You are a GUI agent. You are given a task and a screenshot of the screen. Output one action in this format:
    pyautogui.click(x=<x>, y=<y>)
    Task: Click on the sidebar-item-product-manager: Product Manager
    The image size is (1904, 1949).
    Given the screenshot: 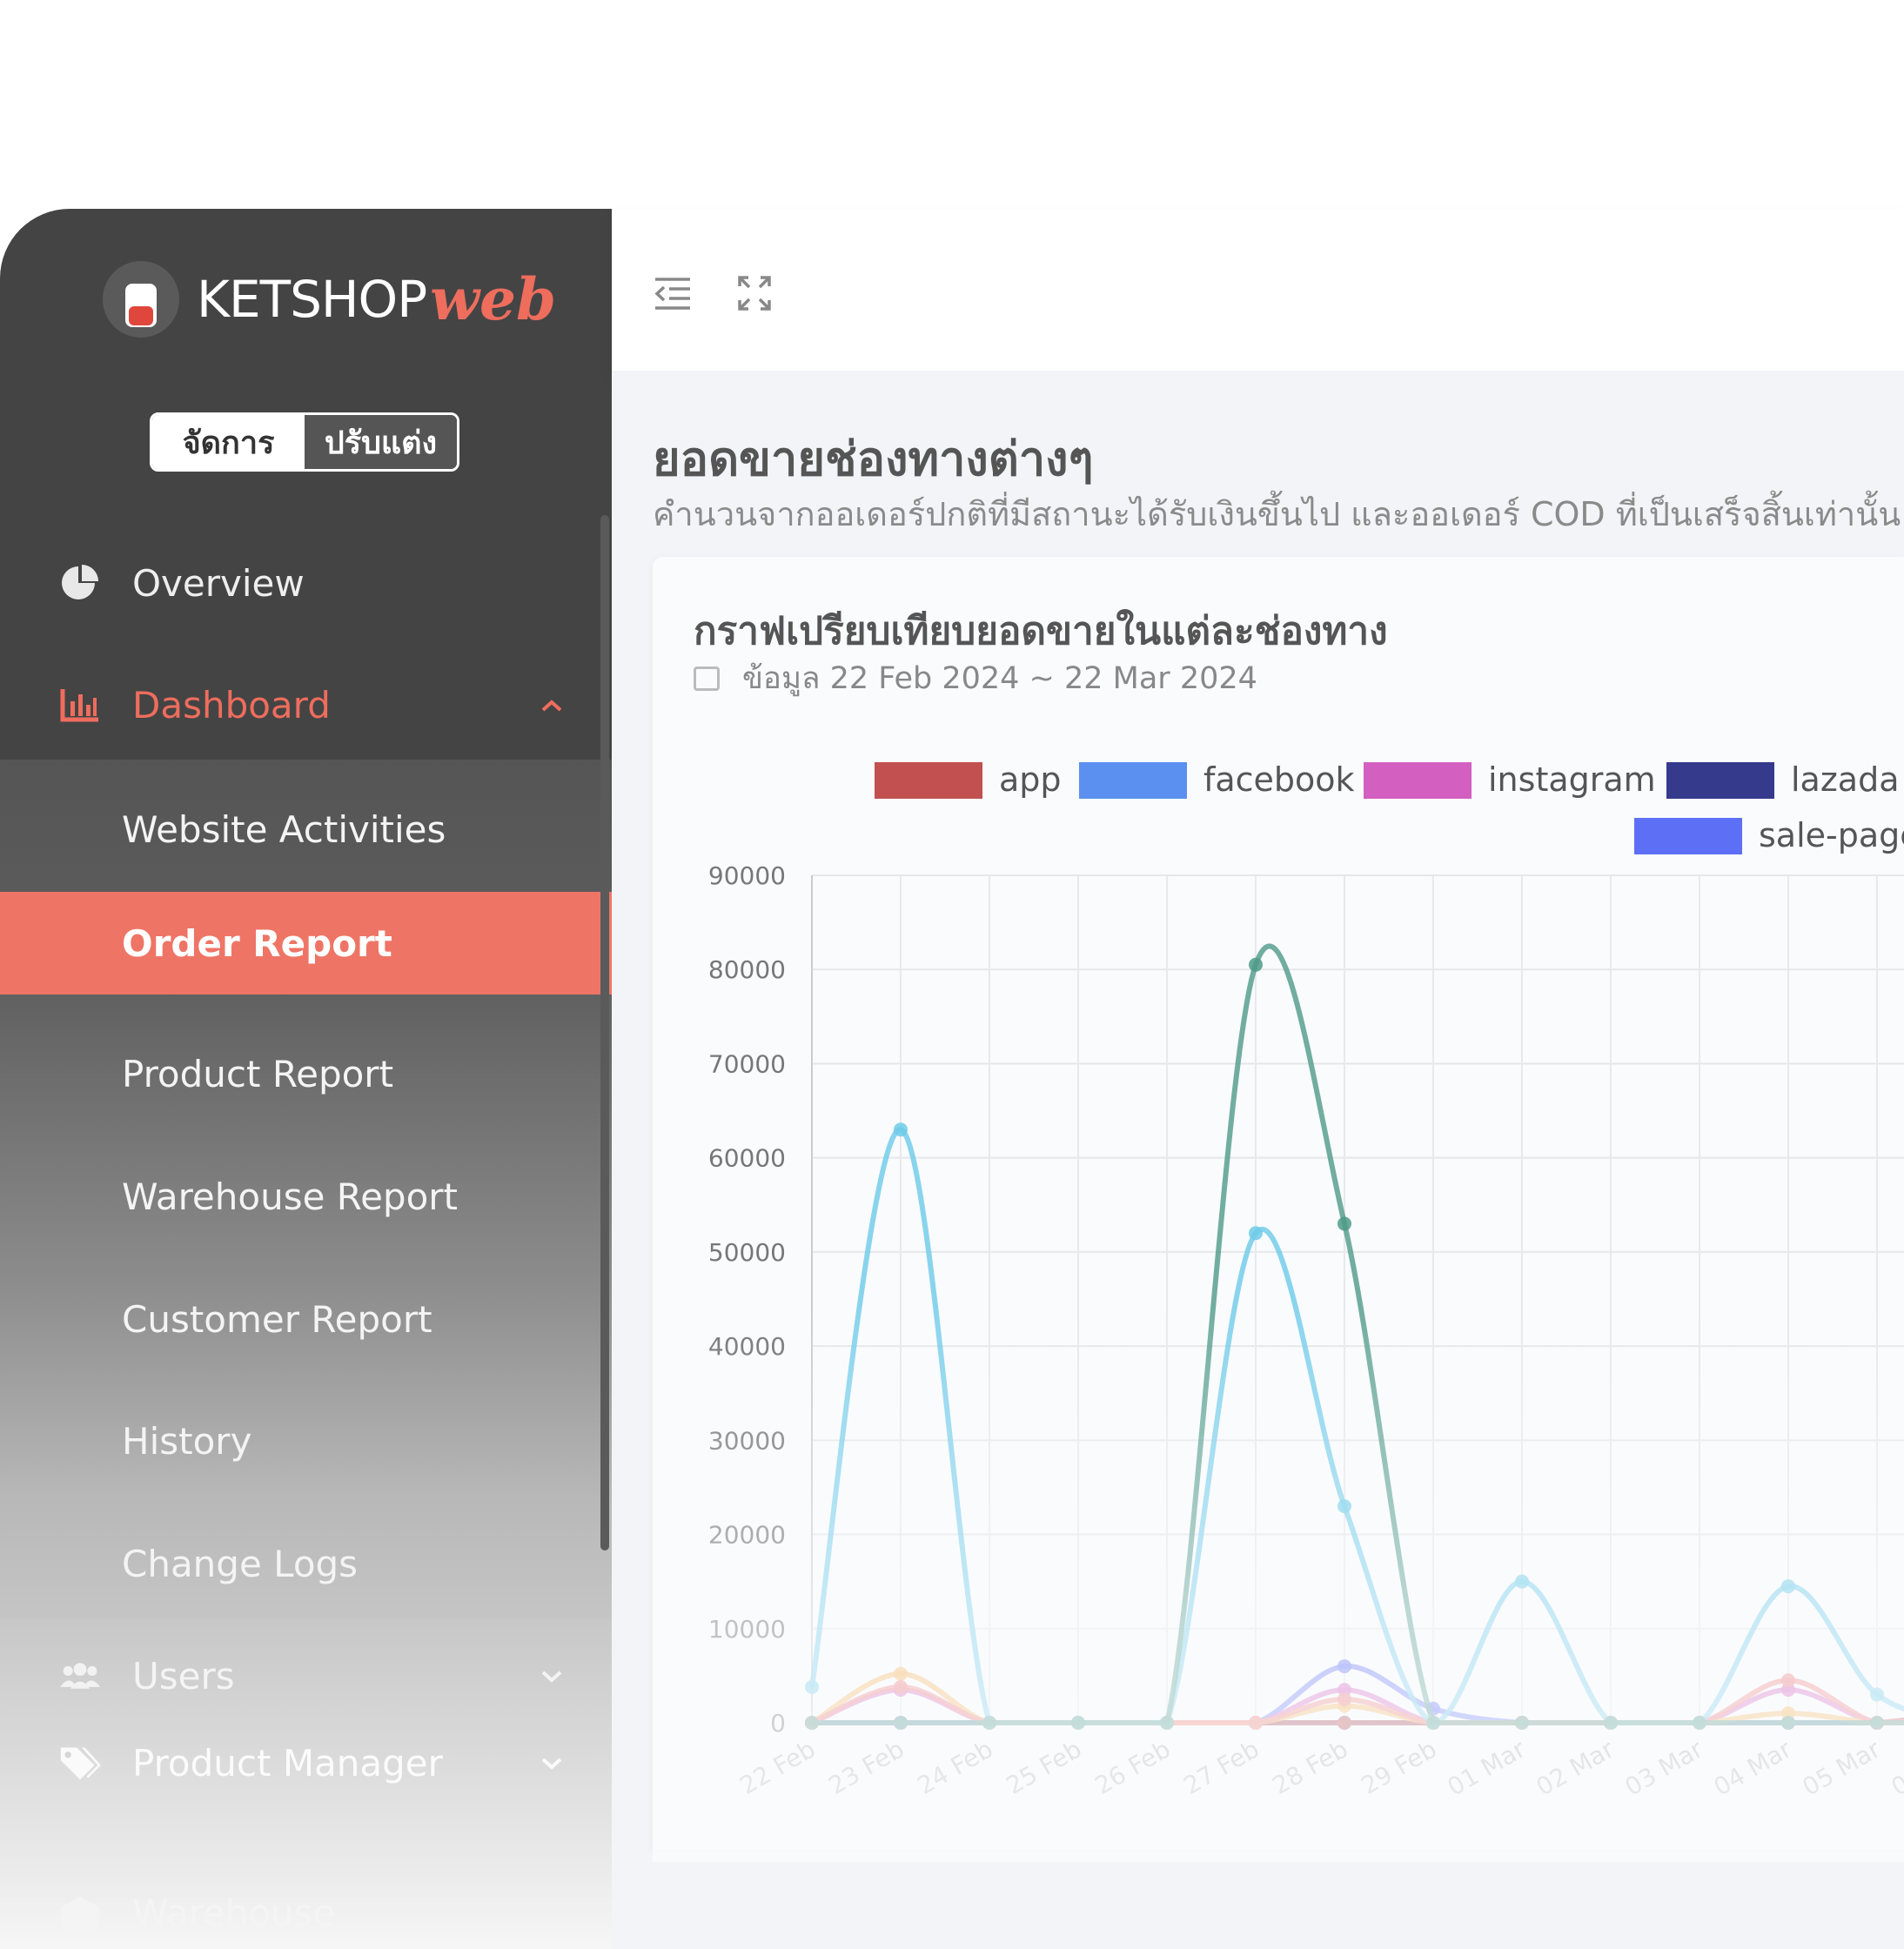 What is the action you would take?
    pyautogui.click(x=306, y=1762)
    